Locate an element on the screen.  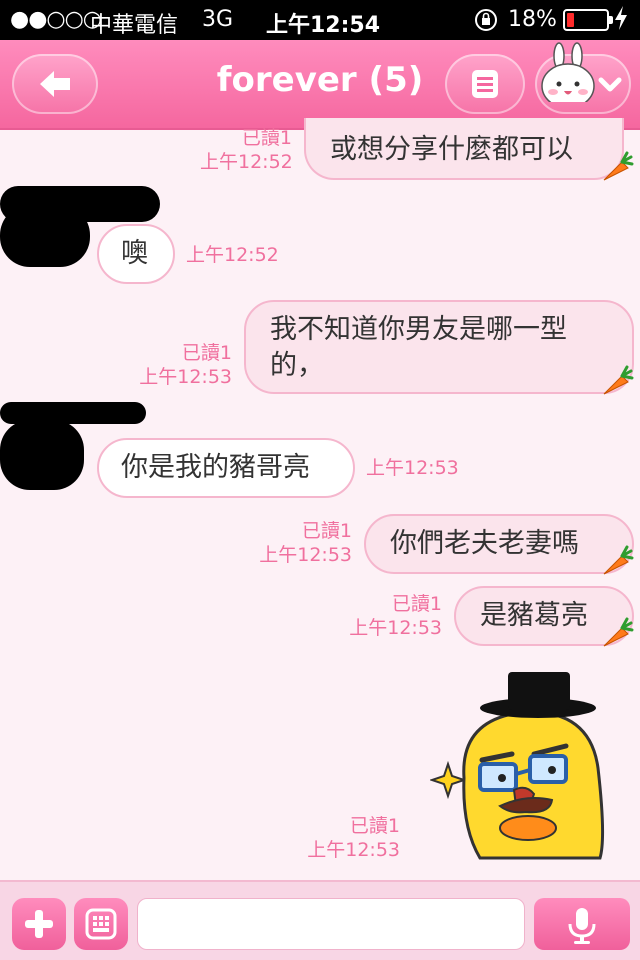
duck-with-top-hat-sticker is located at coordinates (525, 768).